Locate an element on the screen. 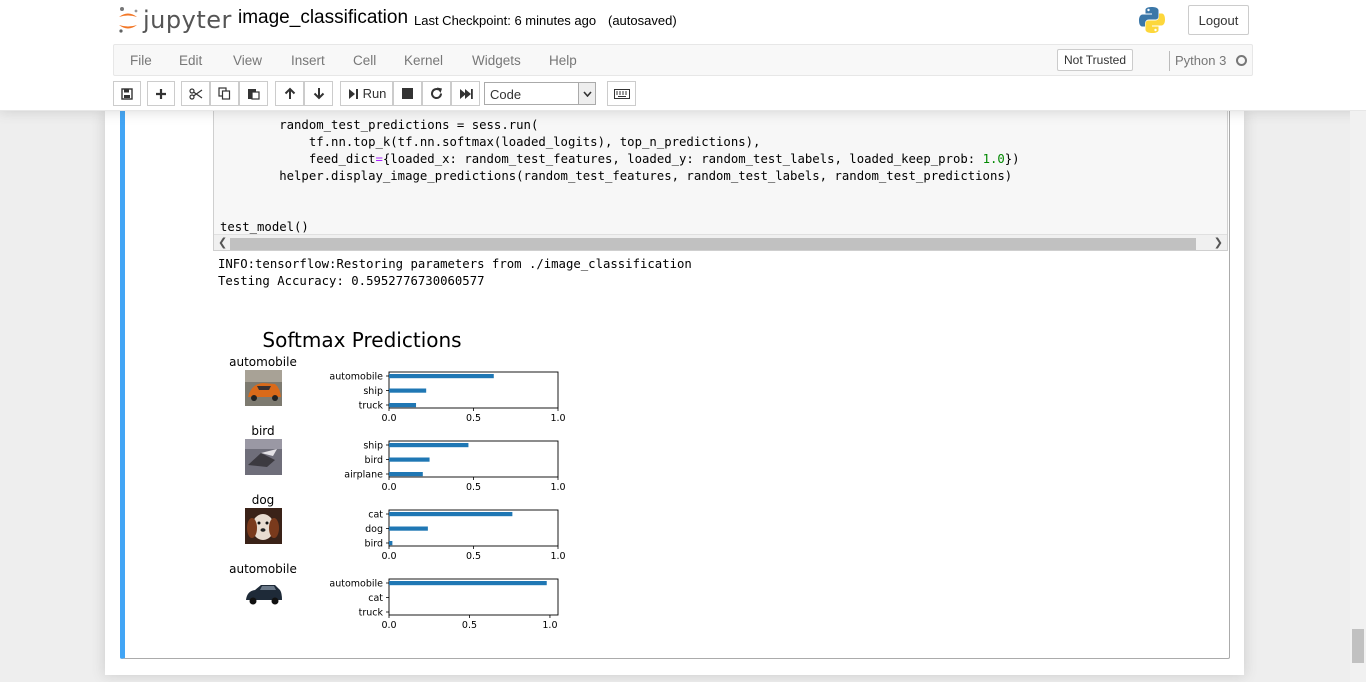 The height and width of the screenshot is (682, 1366). menu-insert: Insert is located at coordinates (308, 60).